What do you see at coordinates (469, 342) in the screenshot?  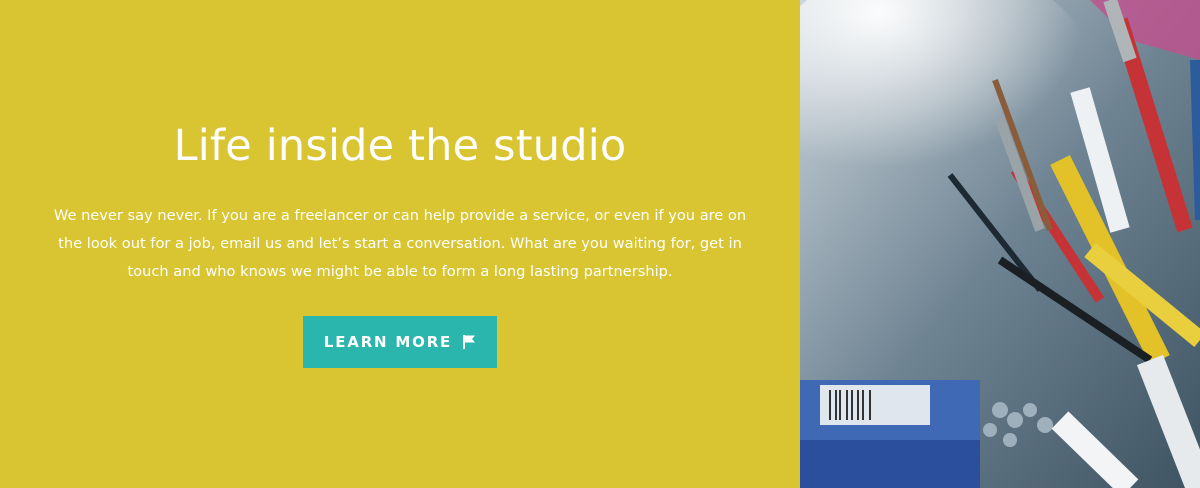 I see `flag-icon` at bounding box center [469, 342].